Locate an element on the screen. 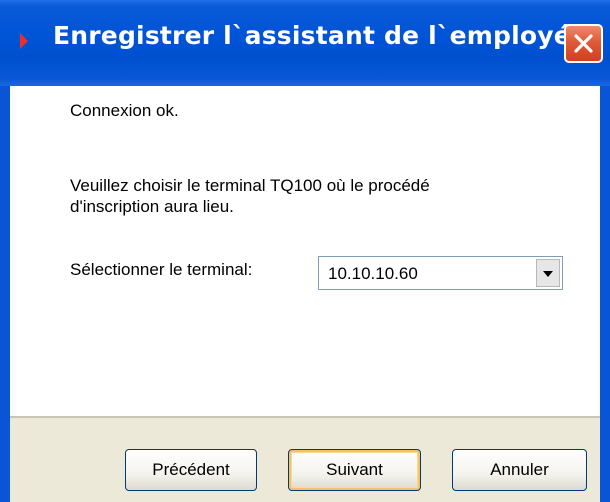  terminal-select-dropdown-button is located at coordinates (548, 273).